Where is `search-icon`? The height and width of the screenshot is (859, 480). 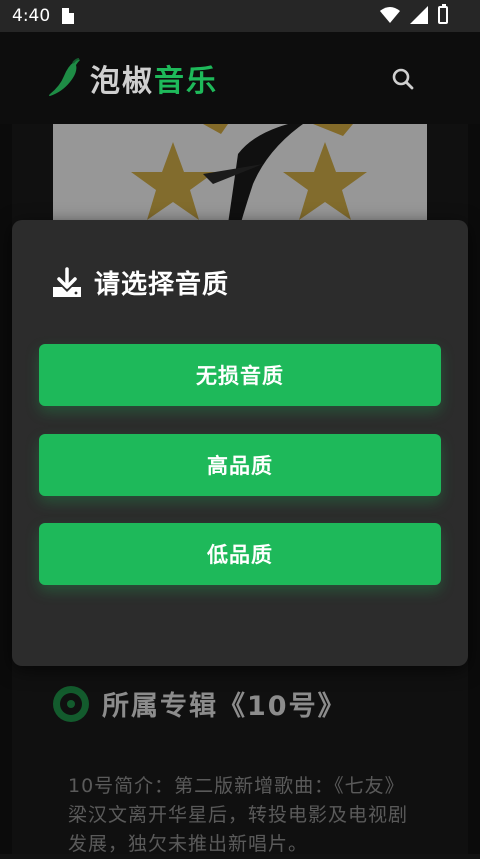 search-icon is located at coordinates (403, 79).